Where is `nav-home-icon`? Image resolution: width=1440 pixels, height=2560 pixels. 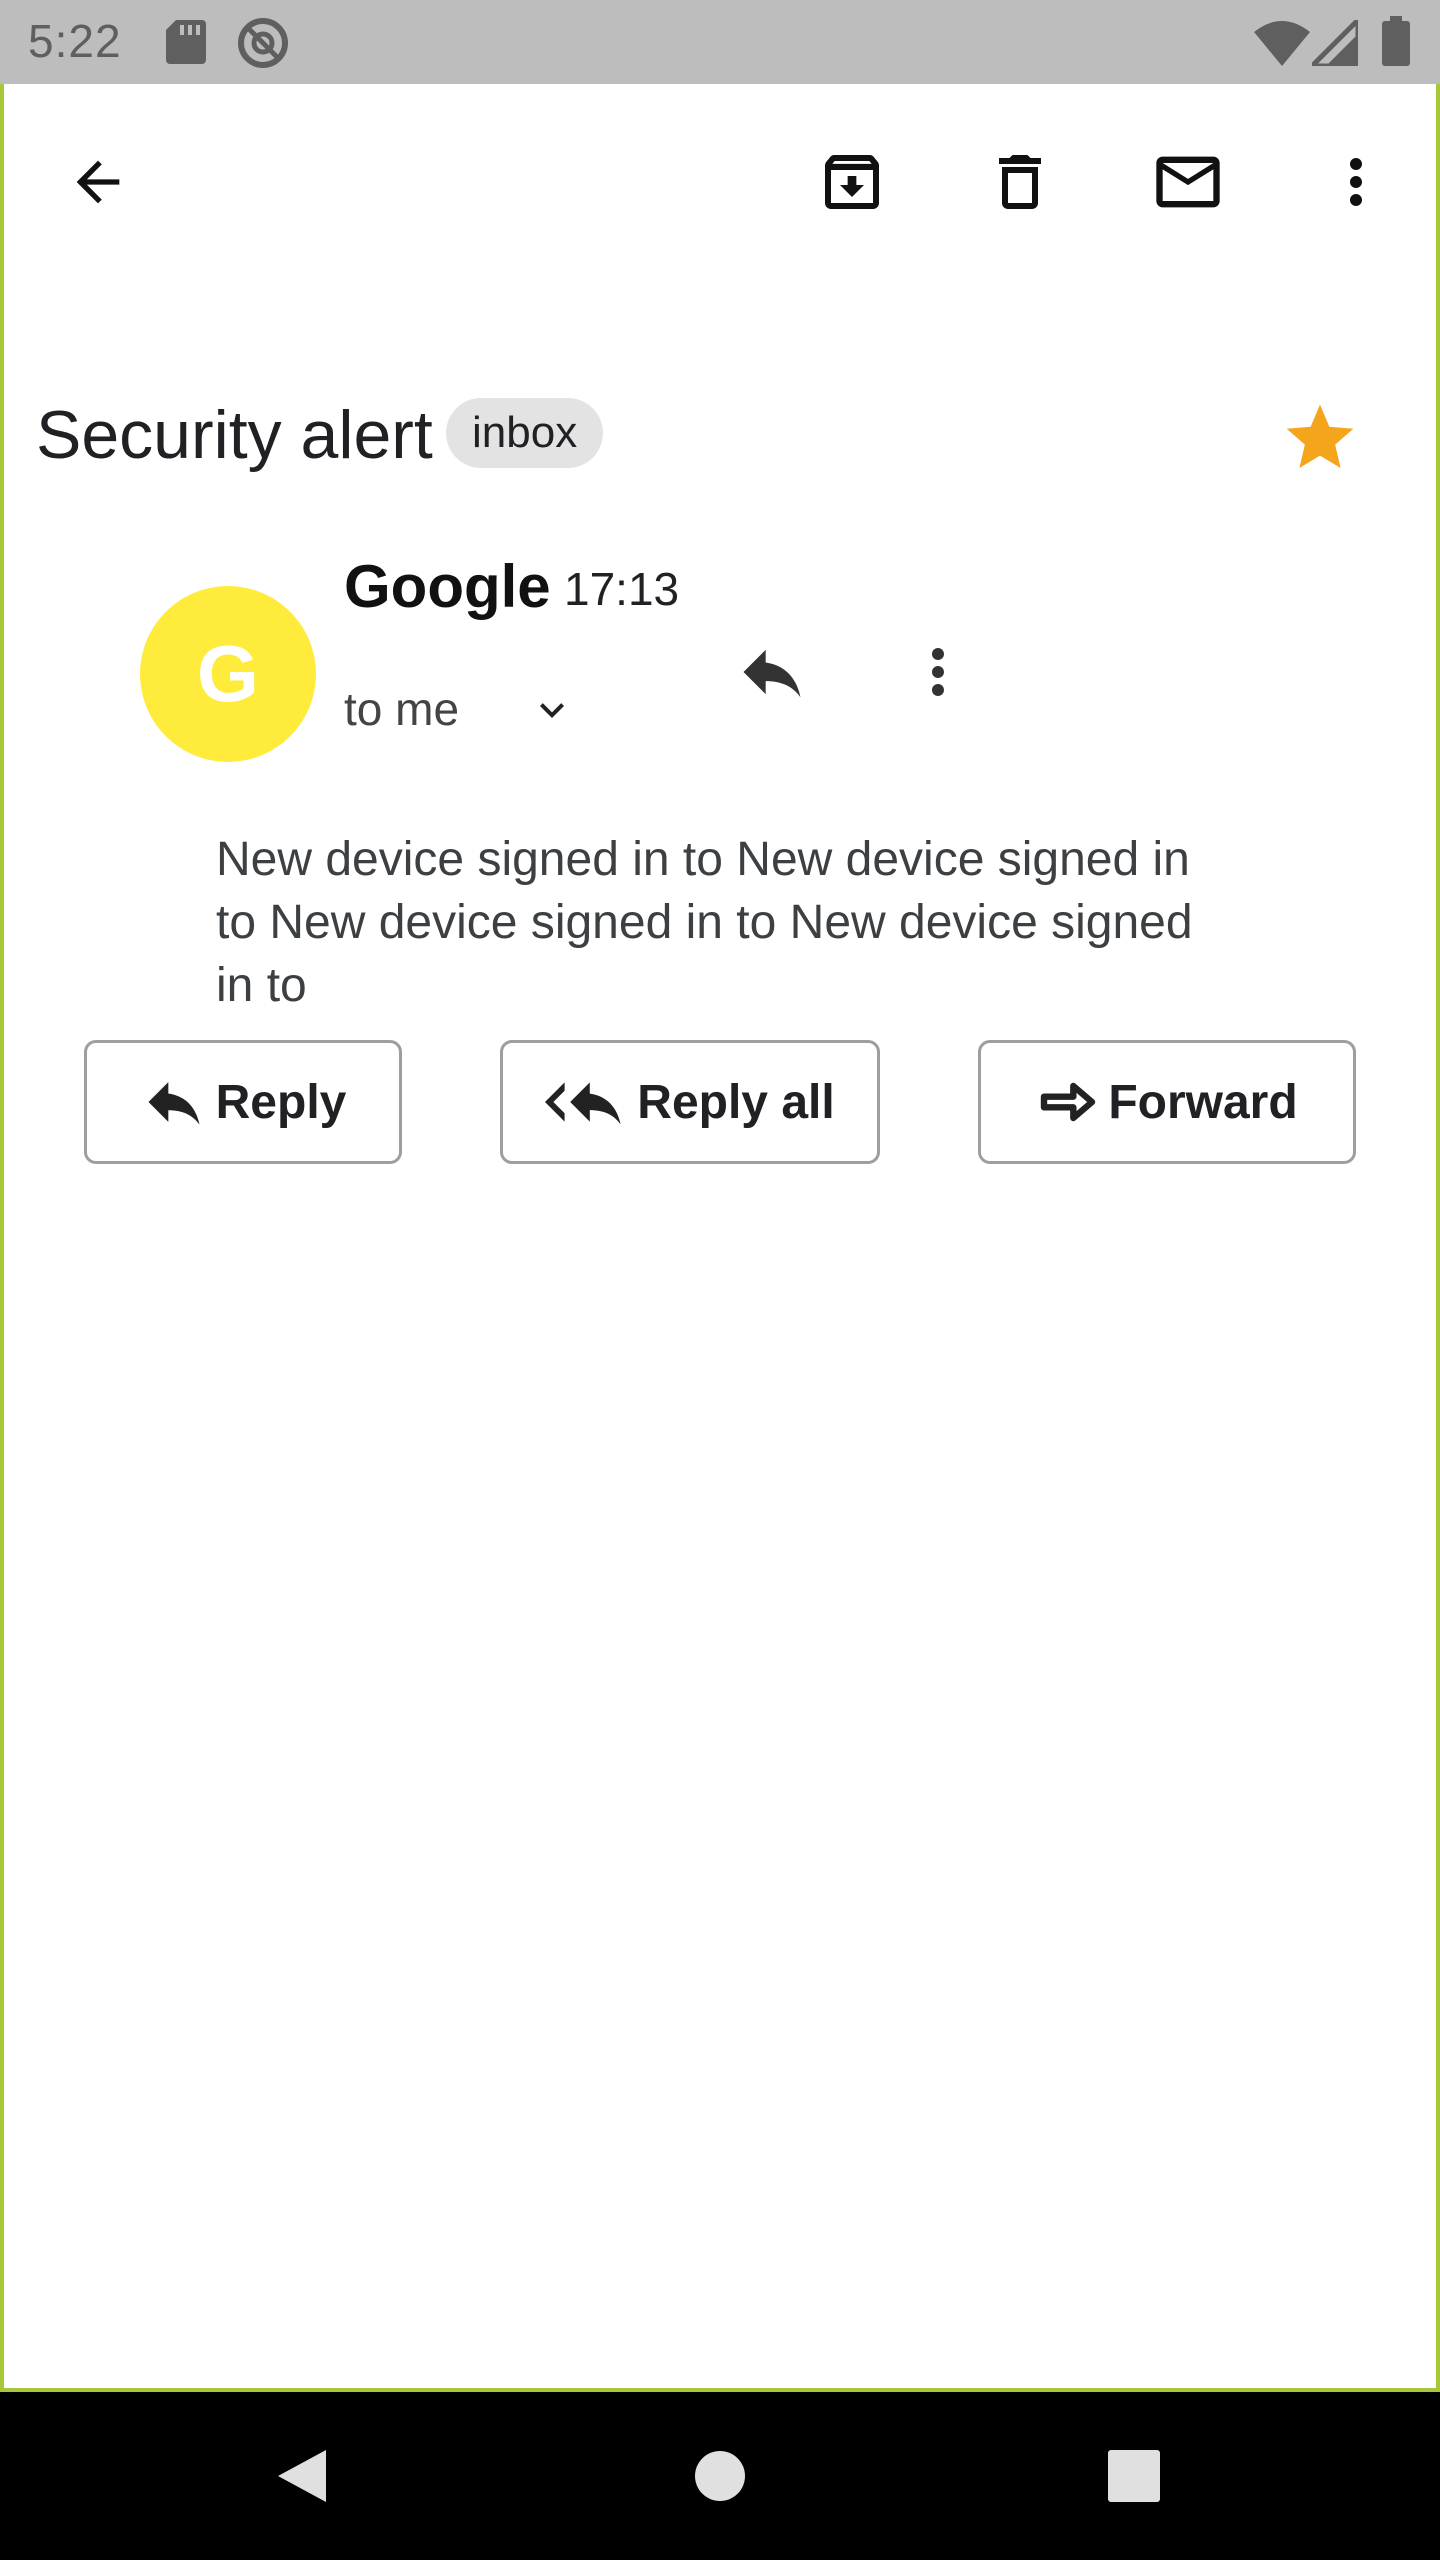 nav-home-icon is located at coordinates (720, 2476).